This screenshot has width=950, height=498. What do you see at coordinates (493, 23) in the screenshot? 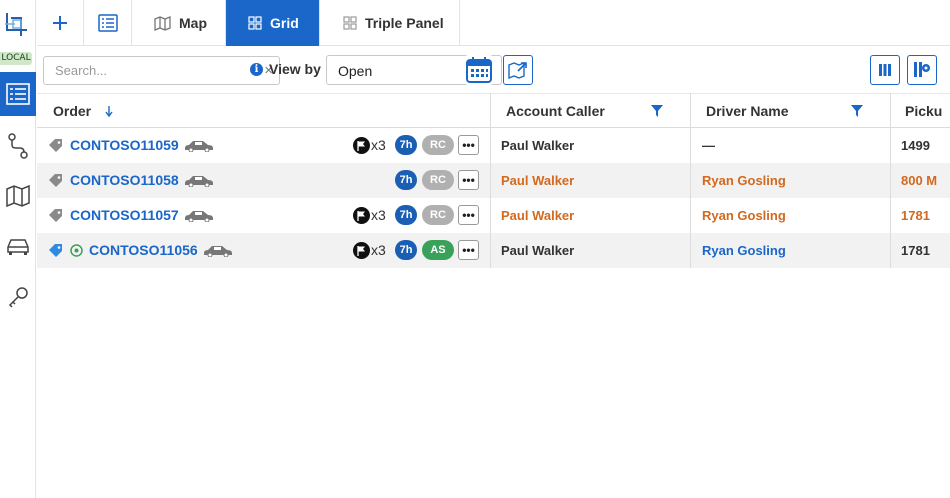
I see `top-tab-bar: Map Grid Triple Panel` at bounding box center [493, 23].